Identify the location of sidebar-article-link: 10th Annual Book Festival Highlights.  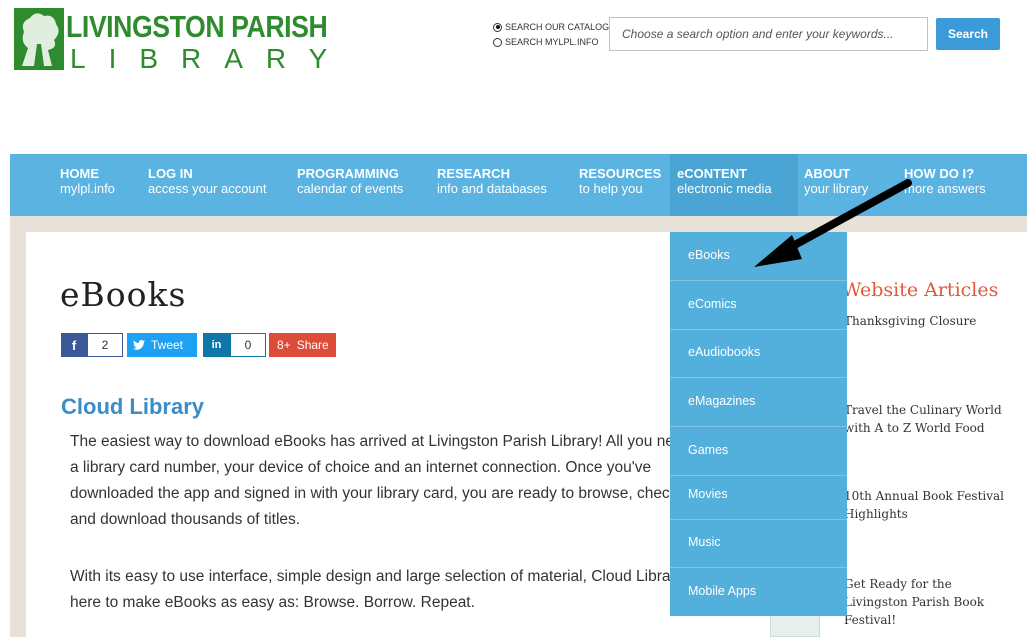
(929, 505).